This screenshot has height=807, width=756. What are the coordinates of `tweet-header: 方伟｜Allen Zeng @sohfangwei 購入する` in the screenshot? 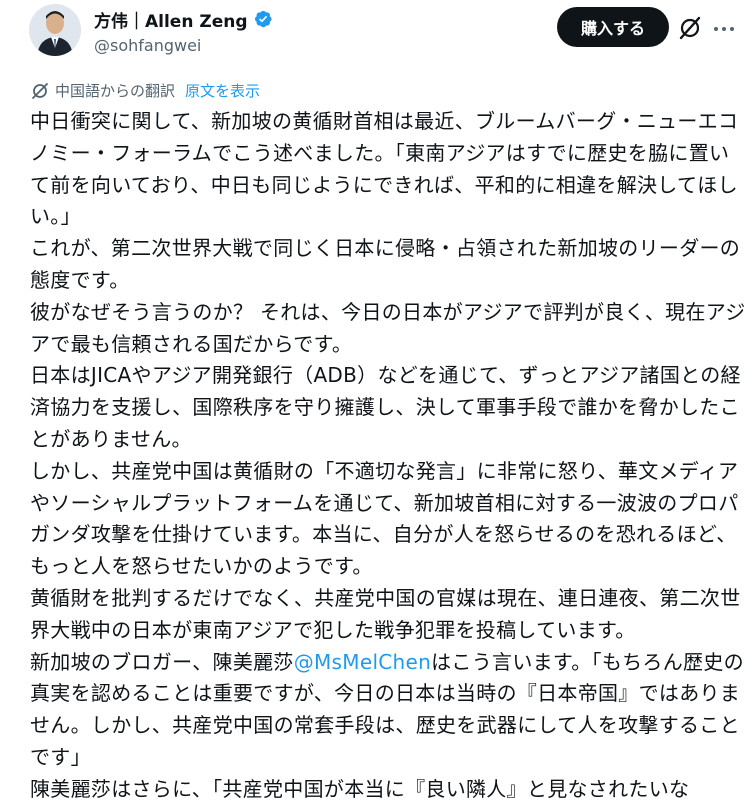 It's located at (378, 35).